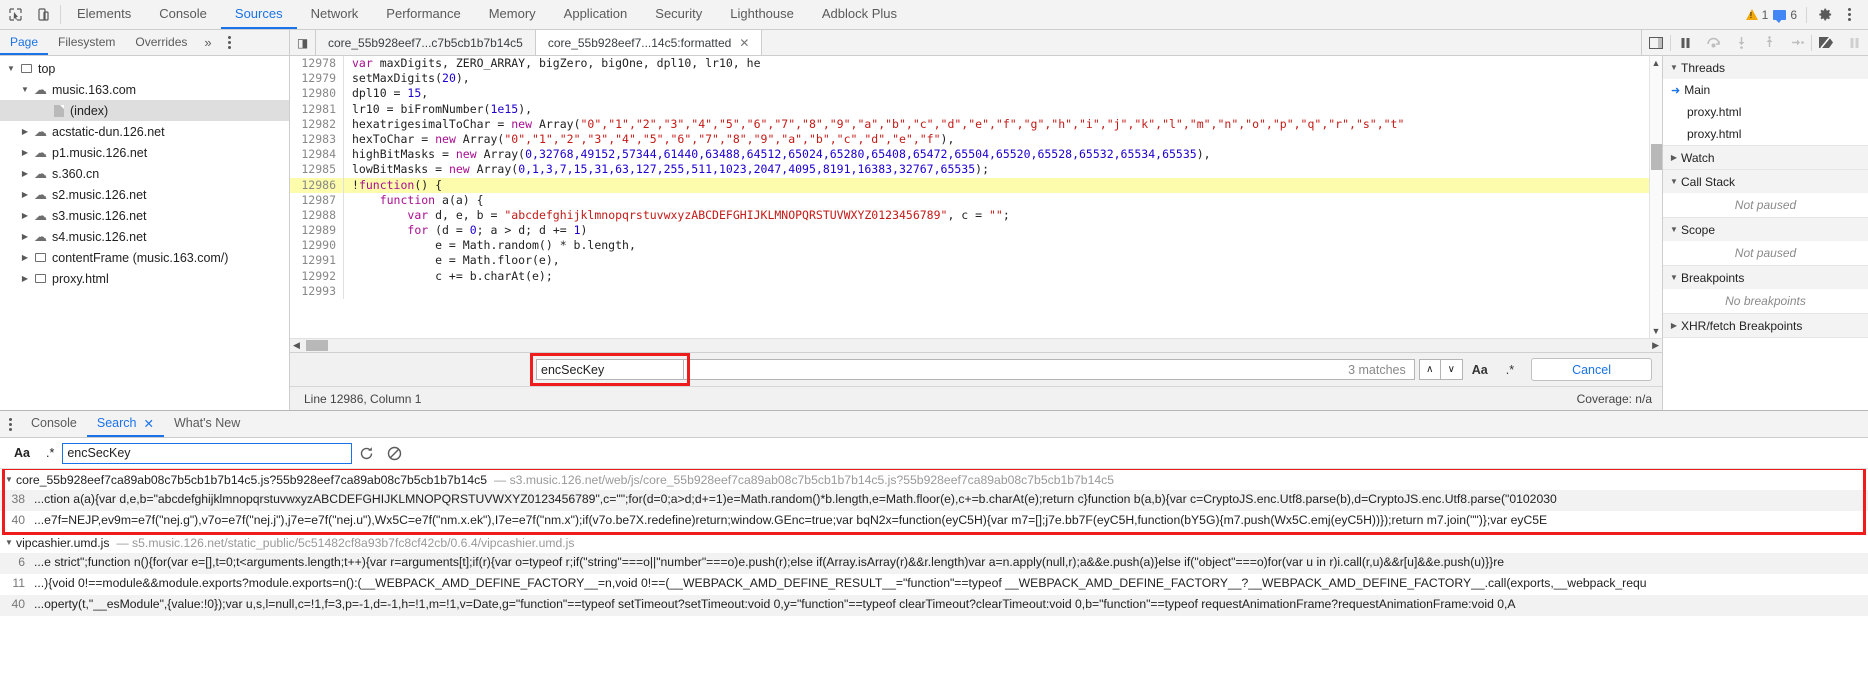 This screenshot has height=675, width=1868. I want to click on navigator-menu-icon, so click(229, 42).